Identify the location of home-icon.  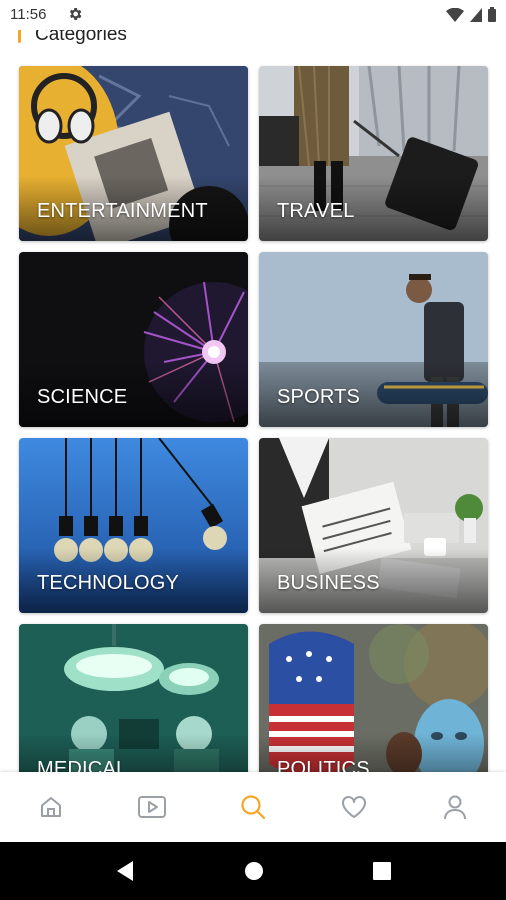
(50, 807).